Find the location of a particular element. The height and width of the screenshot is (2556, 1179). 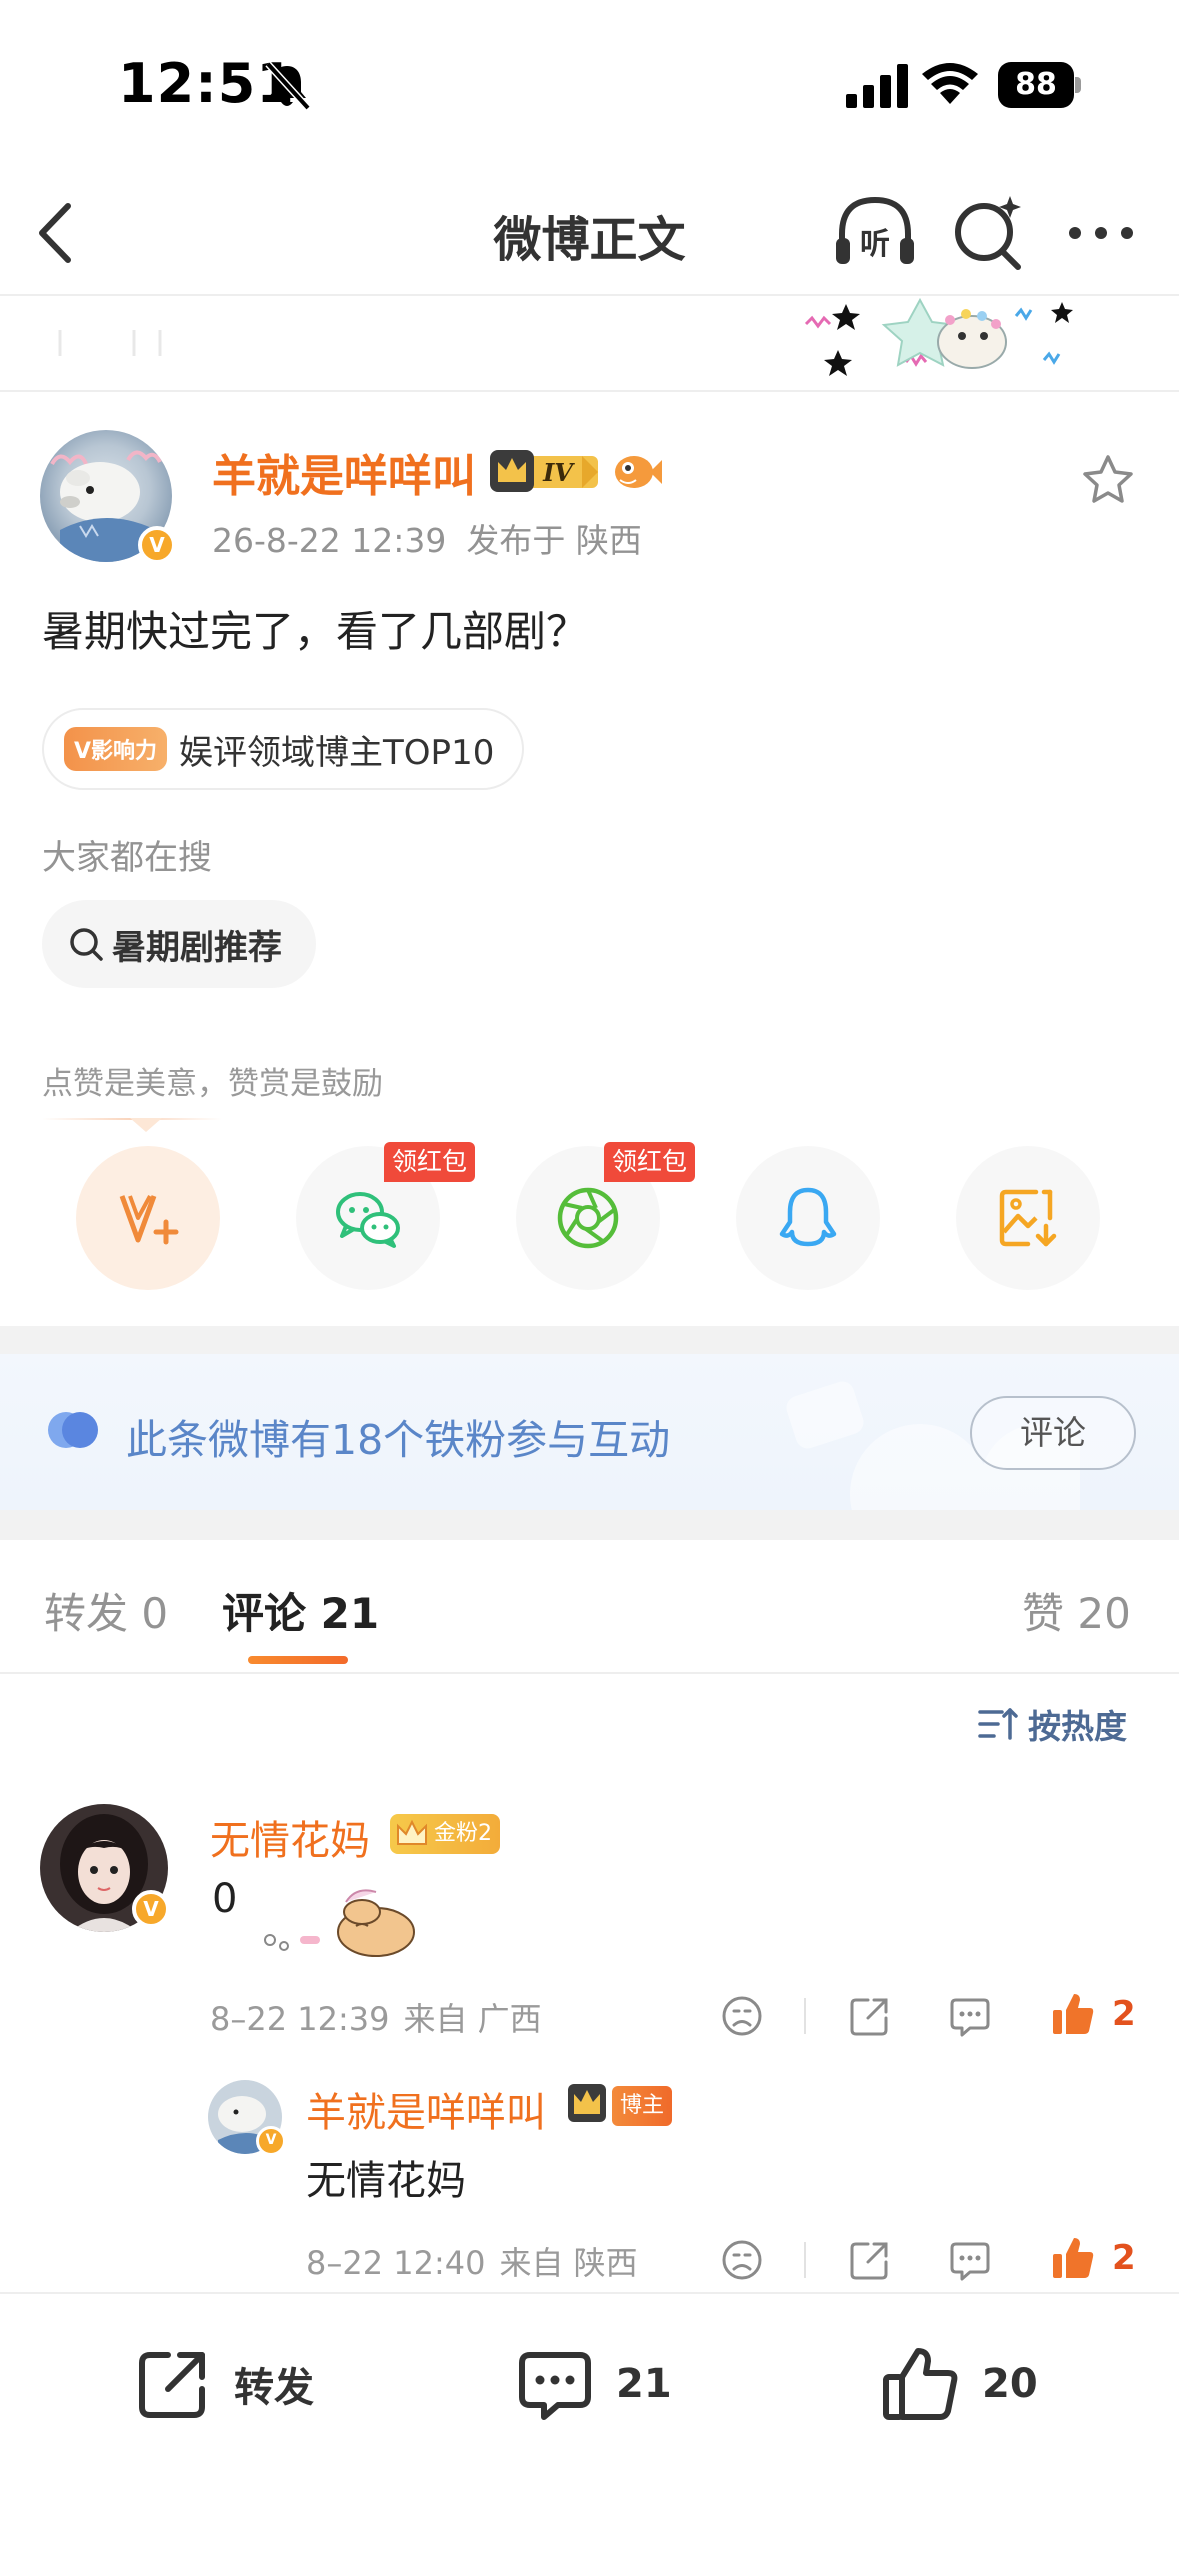

sort-label: 按热度 is located at coordinates (1077, 1726).